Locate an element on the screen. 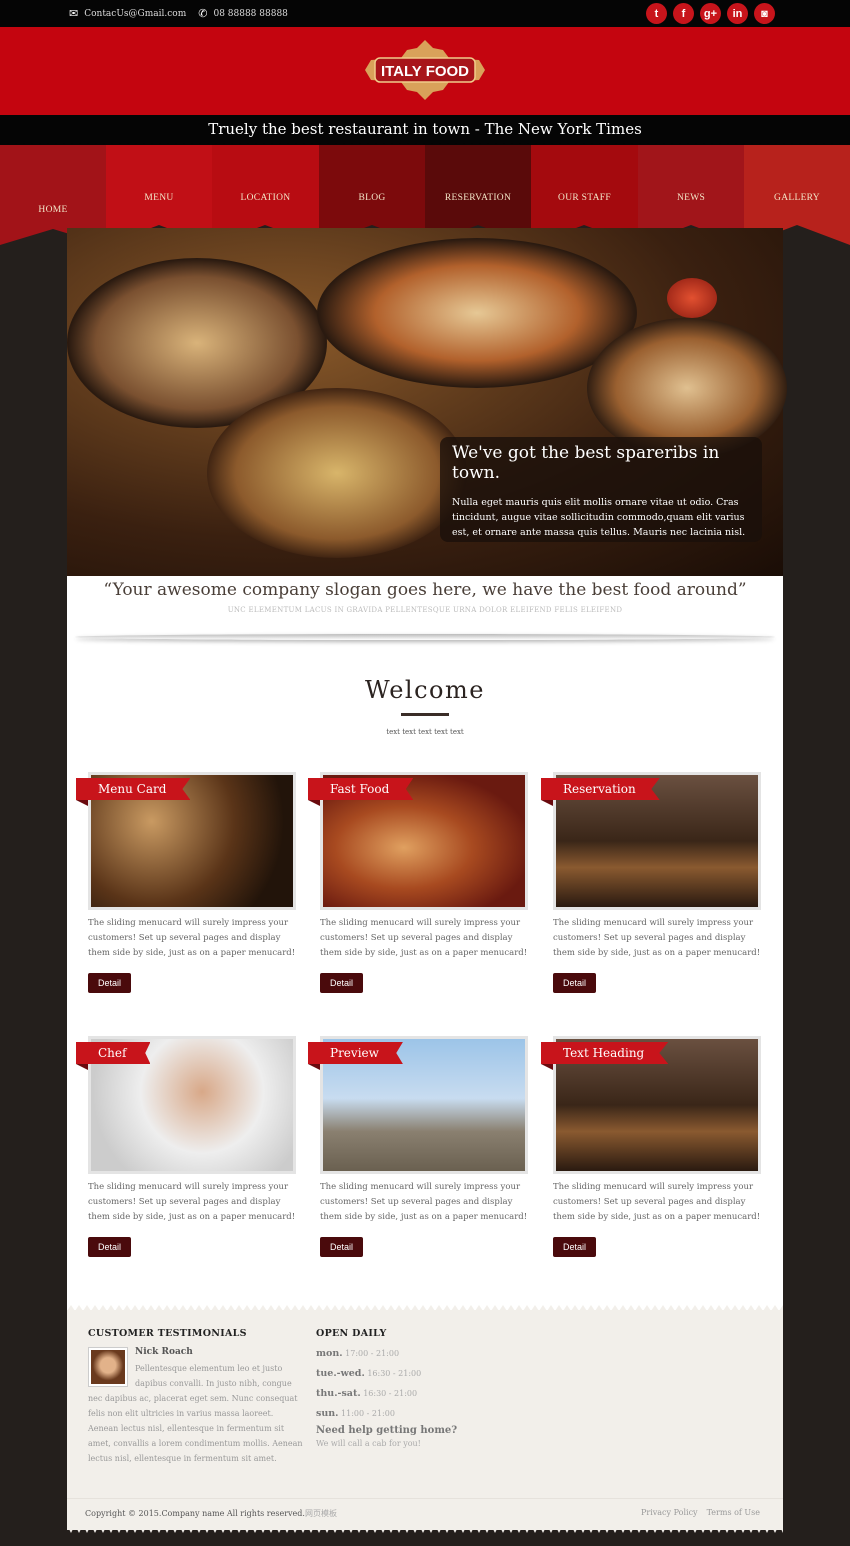  social-links: t f g+ in ◙ is located at coordinates (710, 13).